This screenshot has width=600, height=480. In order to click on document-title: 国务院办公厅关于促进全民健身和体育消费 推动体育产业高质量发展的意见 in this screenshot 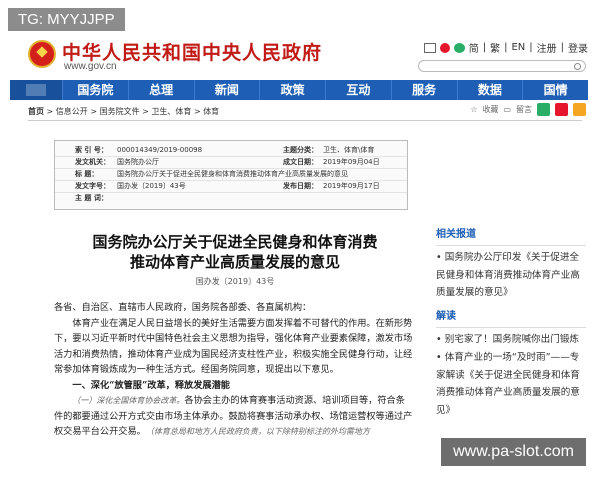, I will do `click(235, 252)`.